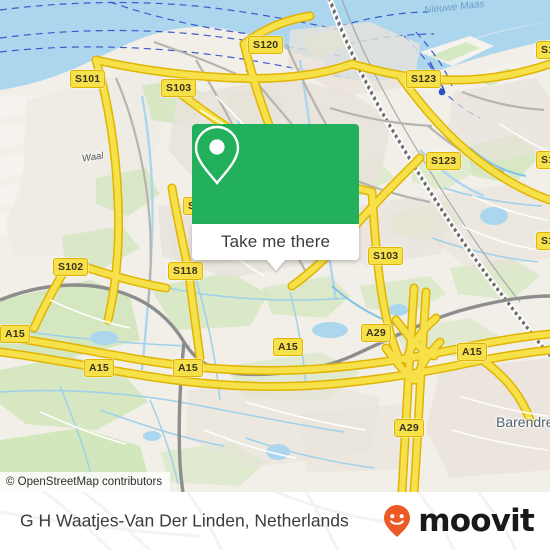 This screenshot has height=550, width=550. Describe the element at coordinates (543, 50) in the screenshot. I see `road-shield-s1-edge-top: S1` at that location.